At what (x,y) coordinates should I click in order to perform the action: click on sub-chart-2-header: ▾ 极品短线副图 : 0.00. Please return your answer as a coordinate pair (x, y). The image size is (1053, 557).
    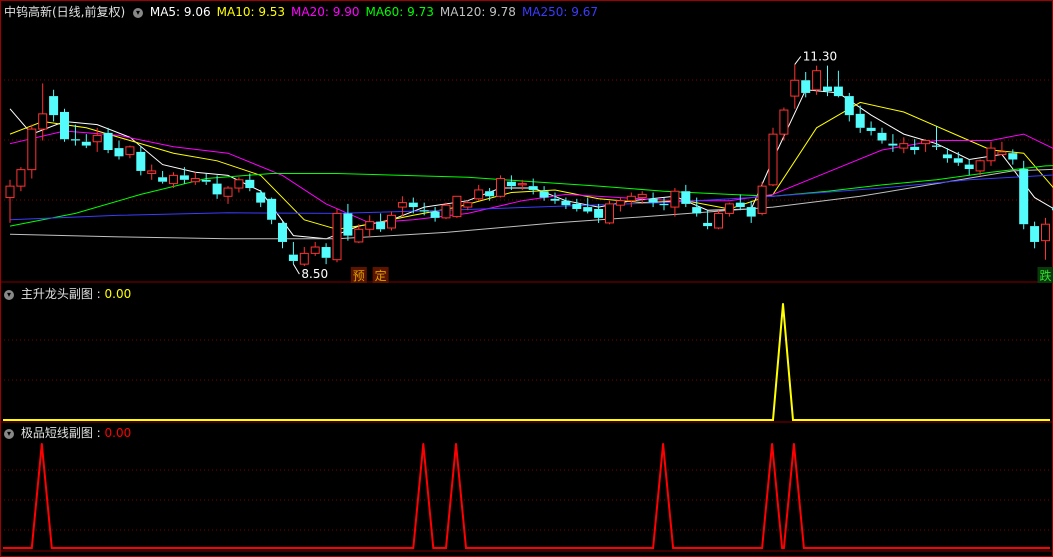
    Looking at the image, I should click on (65, 433).